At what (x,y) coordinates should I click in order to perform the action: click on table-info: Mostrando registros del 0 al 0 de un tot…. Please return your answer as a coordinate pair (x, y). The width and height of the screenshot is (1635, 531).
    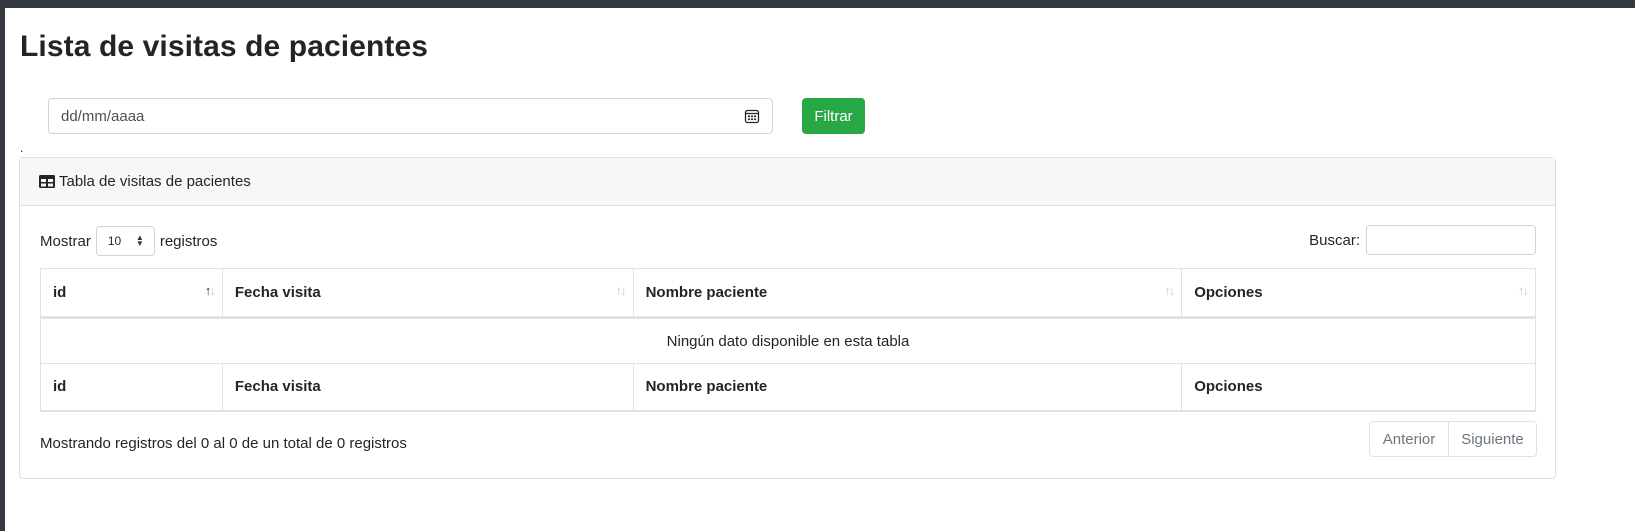
    Looking at the image, I should click on (223, 443).